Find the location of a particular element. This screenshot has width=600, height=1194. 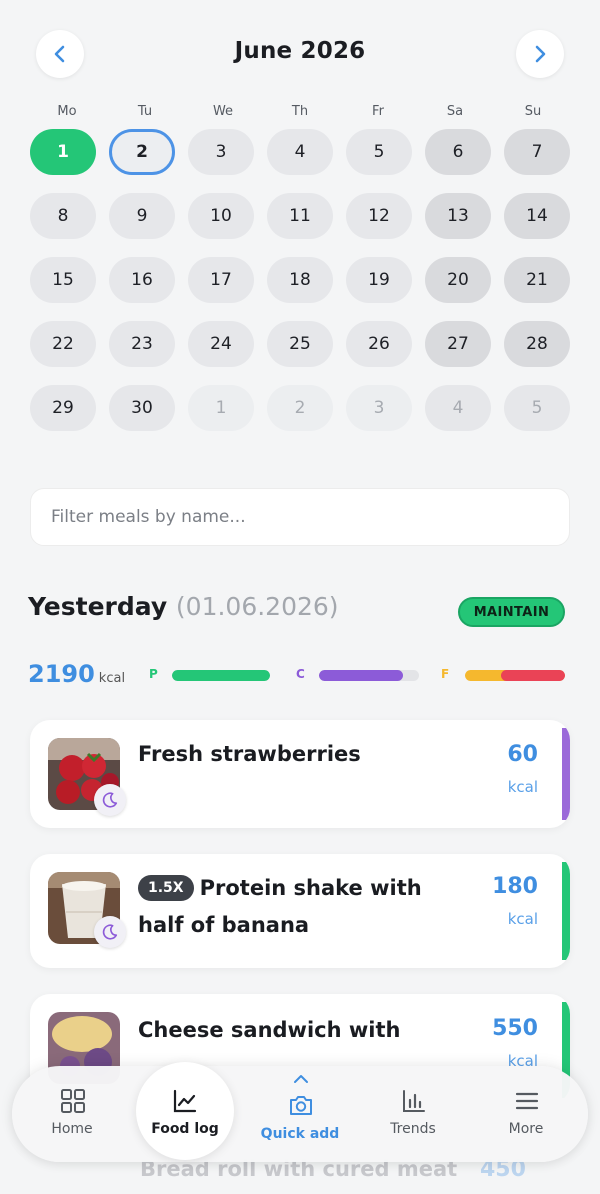

carbs-label: C is located at coordinates (300, 674).